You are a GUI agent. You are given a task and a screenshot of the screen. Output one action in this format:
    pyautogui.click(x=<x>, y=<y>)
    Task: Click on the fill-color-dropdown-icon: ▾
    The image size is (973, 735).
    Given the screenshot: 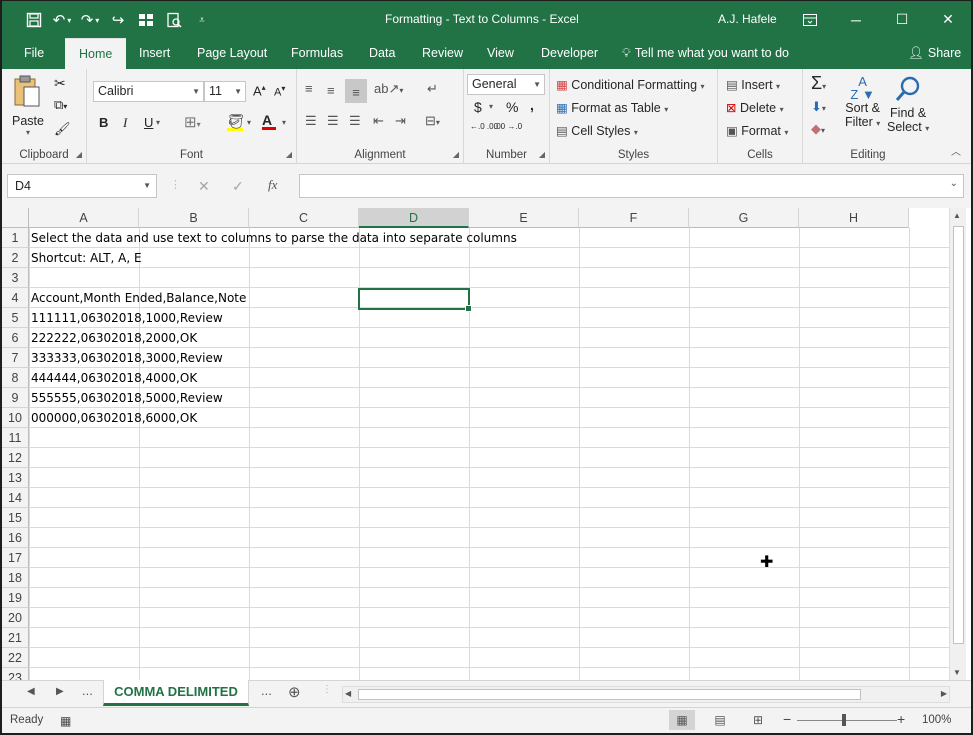 What is the action you would take?
    pyautogui.click(x=249, y=122)
    